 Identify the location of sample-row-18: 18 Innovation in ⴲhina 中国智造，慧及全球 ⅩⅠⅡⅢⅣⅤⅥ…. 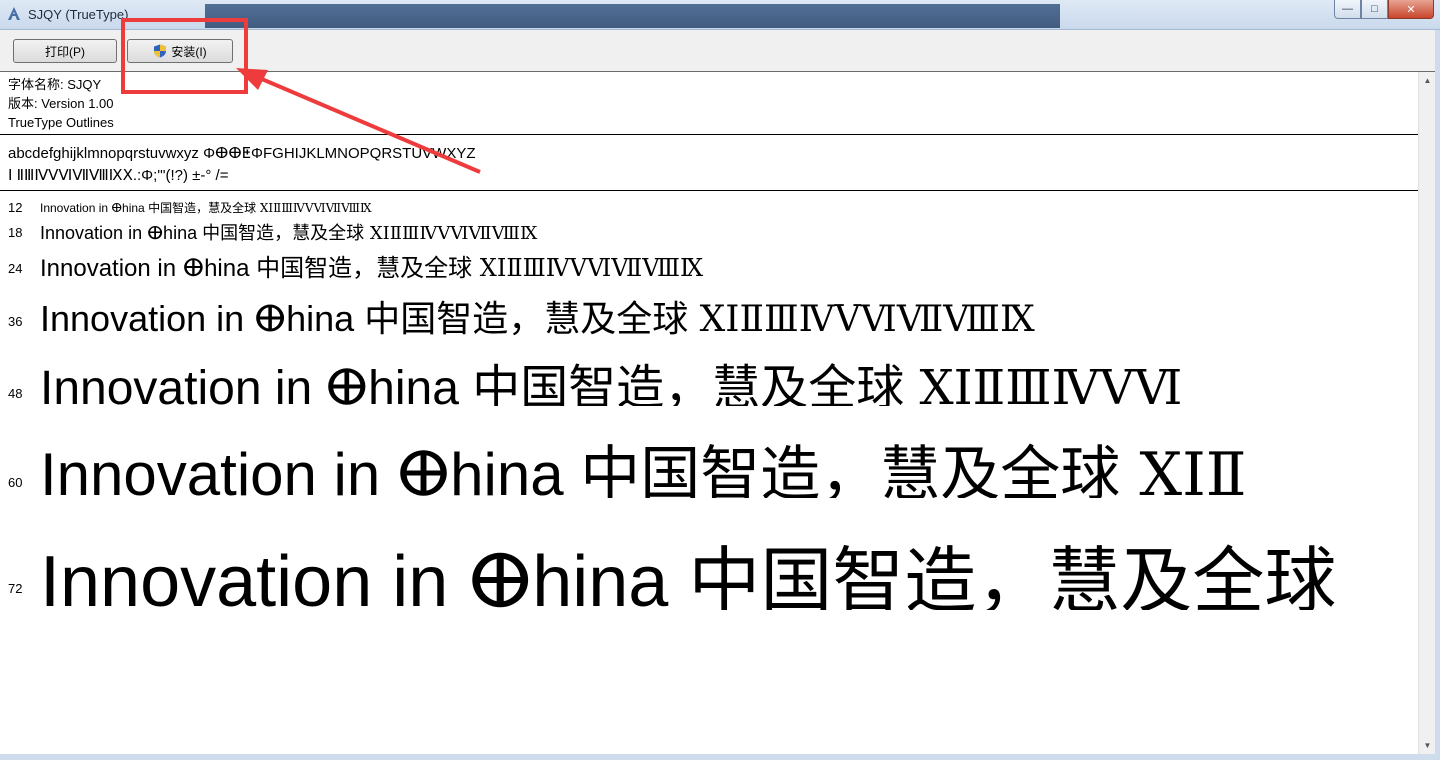
(709, 229).